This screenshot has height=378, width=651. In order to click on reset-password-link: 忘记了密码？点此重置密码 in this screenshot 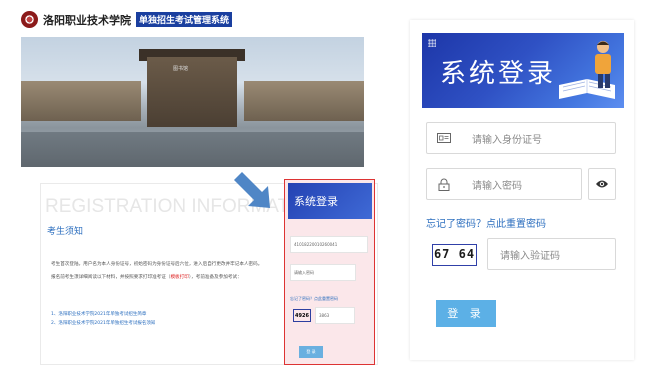, I will do `click(486, 222)`.